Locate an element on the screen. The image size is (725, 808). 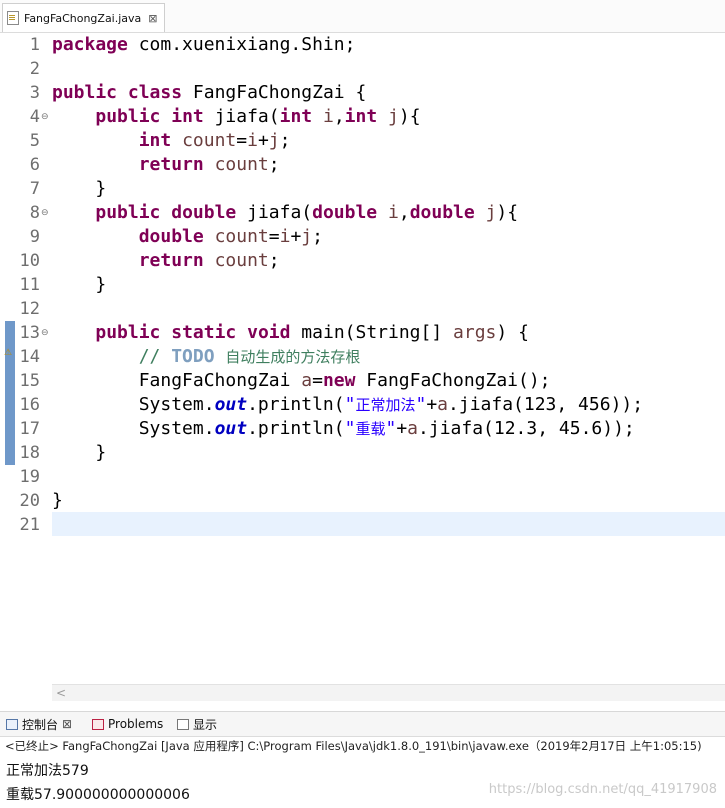
line-number: 12 is located at coordinates (29, 309).